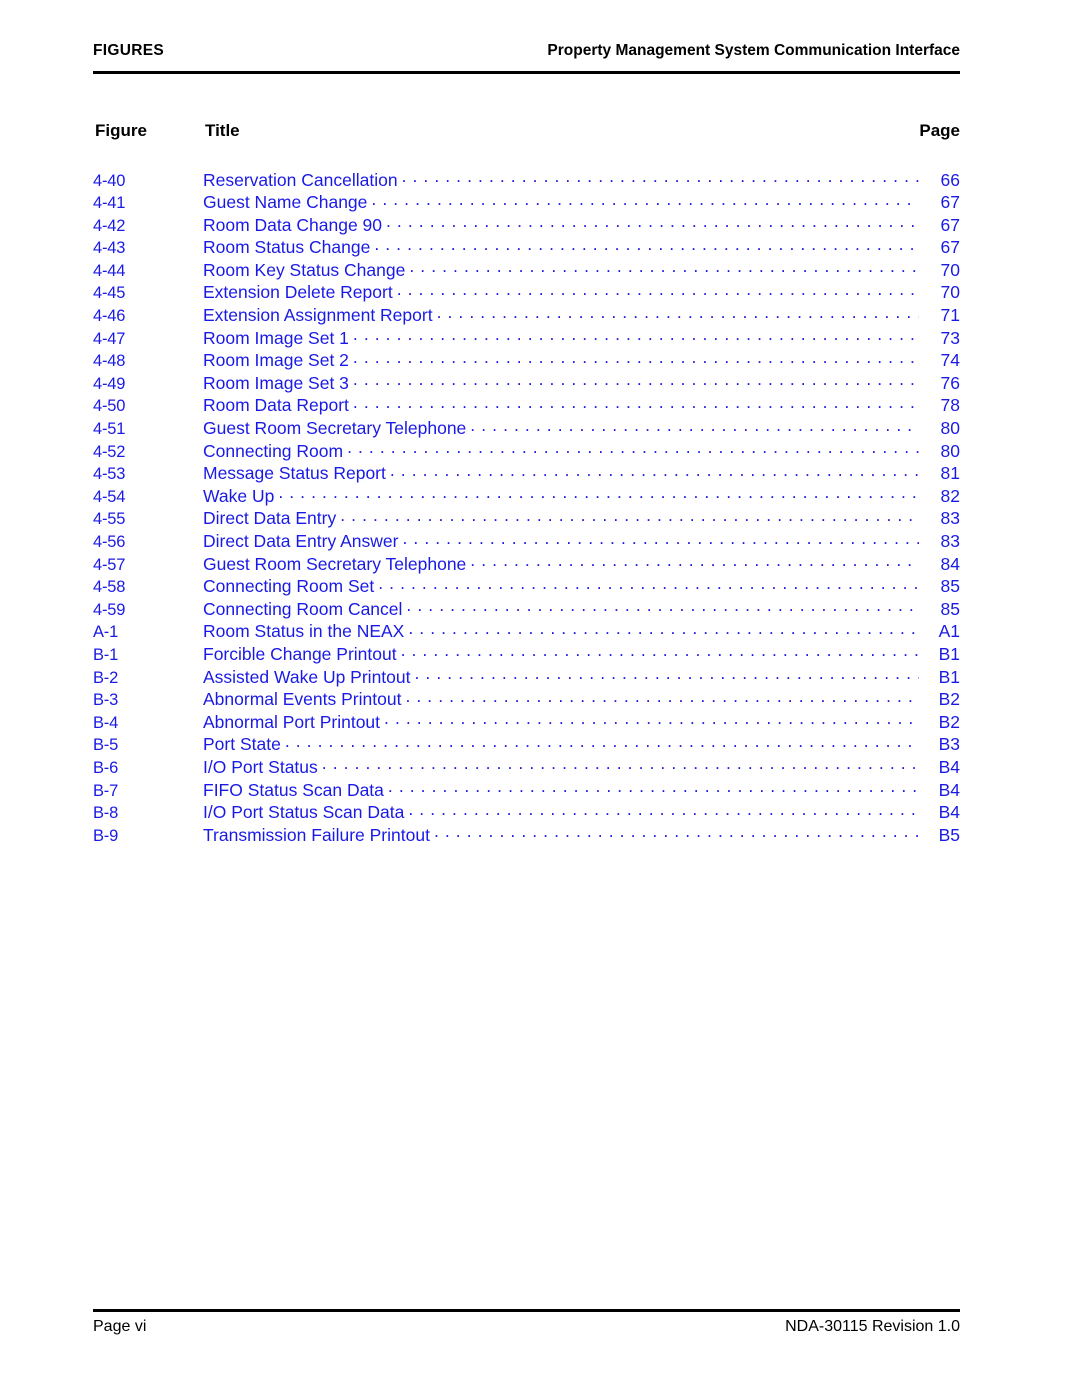 The width and height of the screenshot is (1080, 1397). What do you see at coordinates (120, 1326) in the screenshot?
I see `footer-page-number: Page vi` at bounding box center [120, 1326].